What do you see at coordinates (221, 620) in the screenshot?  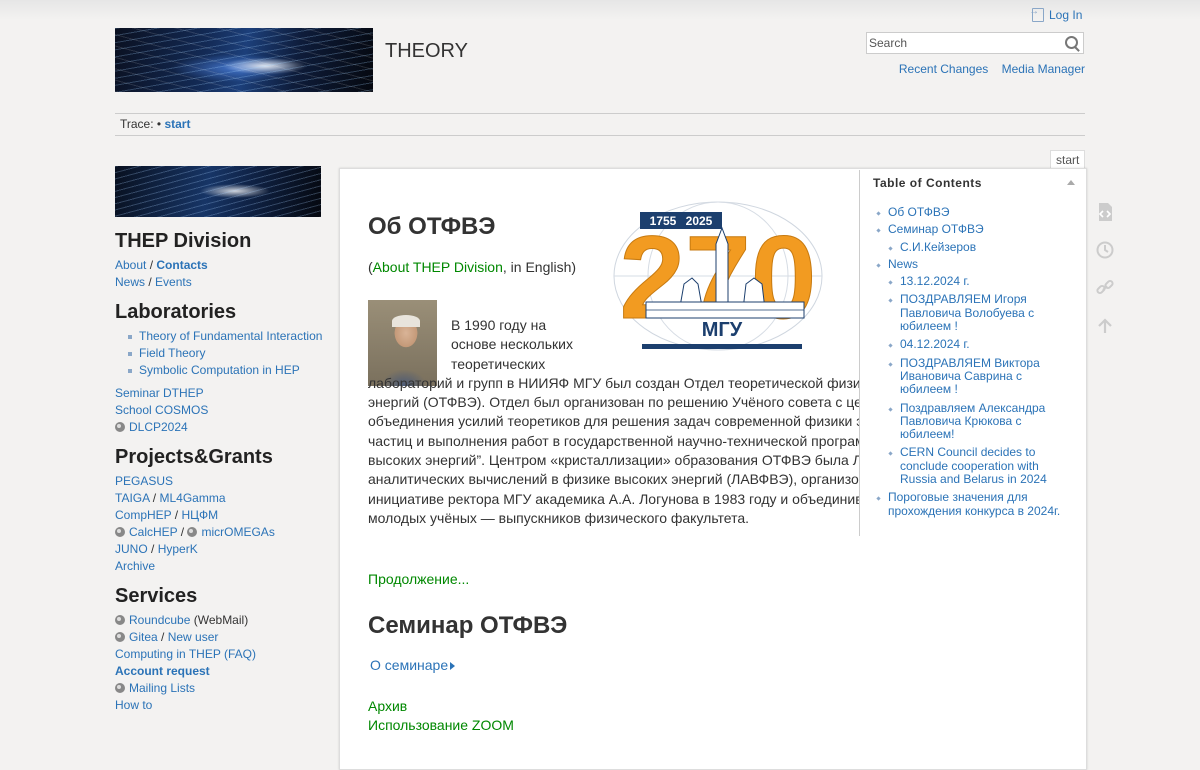 I see `webmail-note: (WebMail)` at bounding box center [221, 620].